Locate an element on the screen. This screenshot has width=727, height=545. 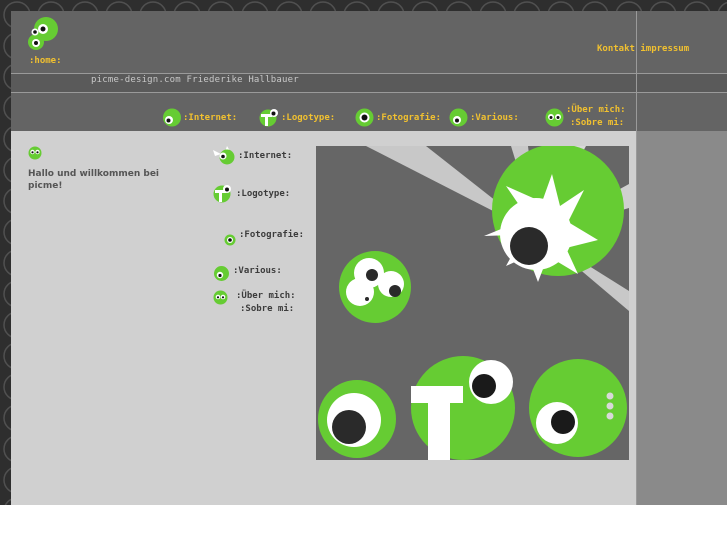
home-link: :home: is located at coordinates (45, 61).